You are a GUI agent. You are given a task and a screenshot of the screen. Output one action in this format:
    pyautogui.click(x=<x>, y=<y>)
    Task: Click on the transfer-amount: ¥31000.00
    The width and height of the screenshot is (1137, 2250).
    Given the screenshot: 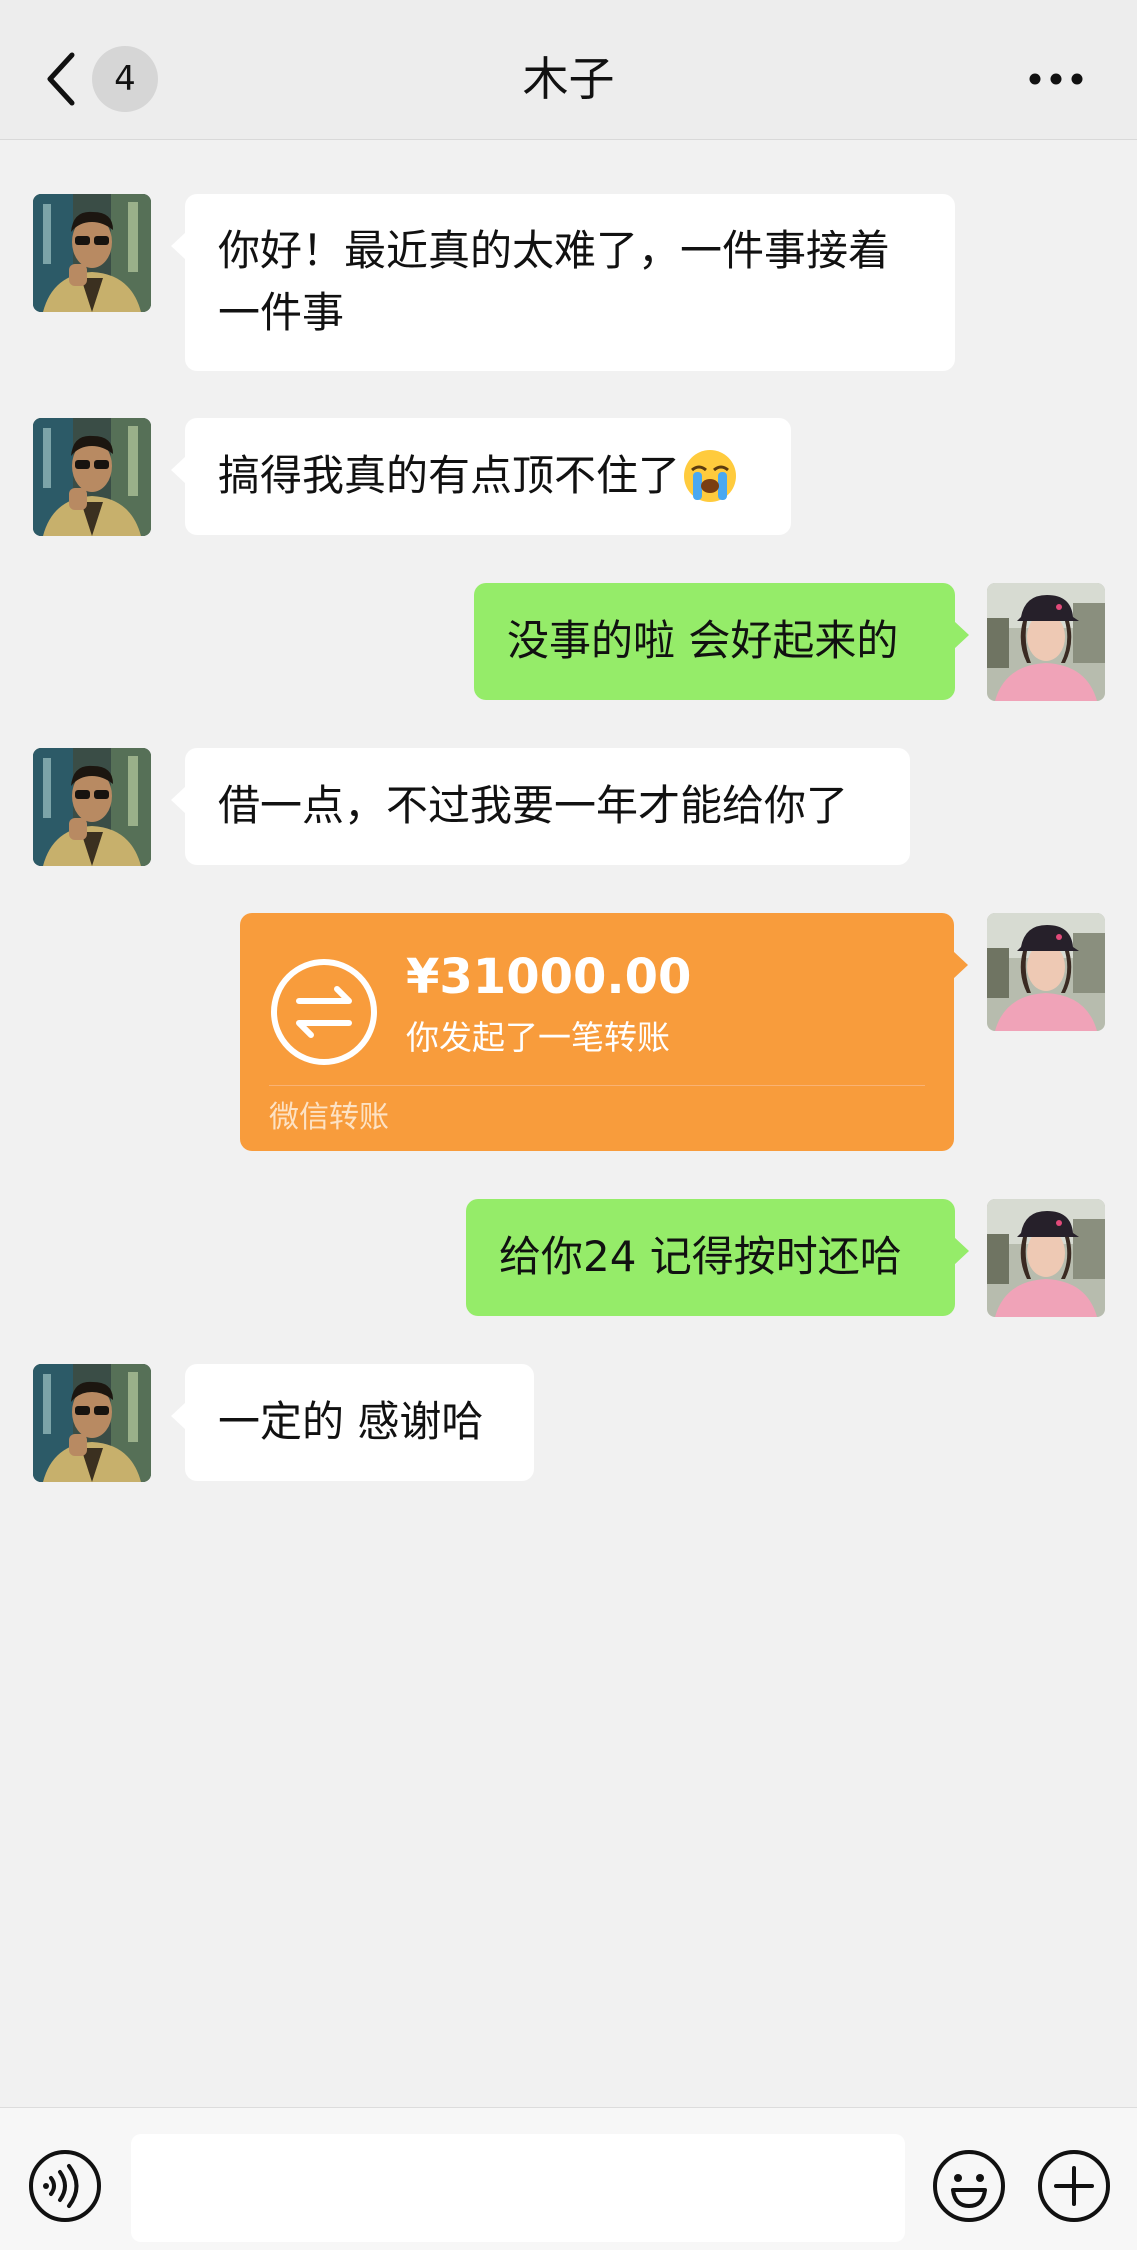 What is the action you would take?
    pyautogui.click(x=549, y=977)
    